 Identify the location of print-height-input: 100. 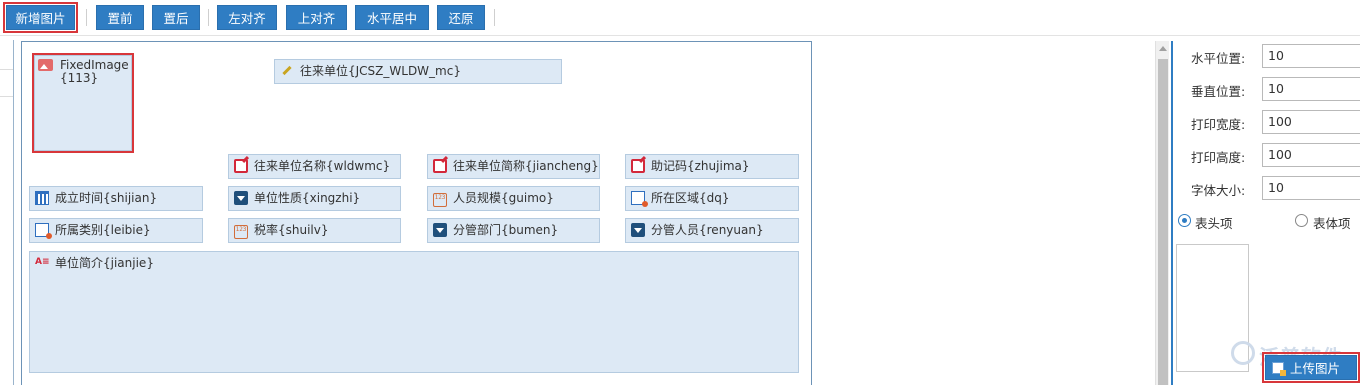
(1311, 155).